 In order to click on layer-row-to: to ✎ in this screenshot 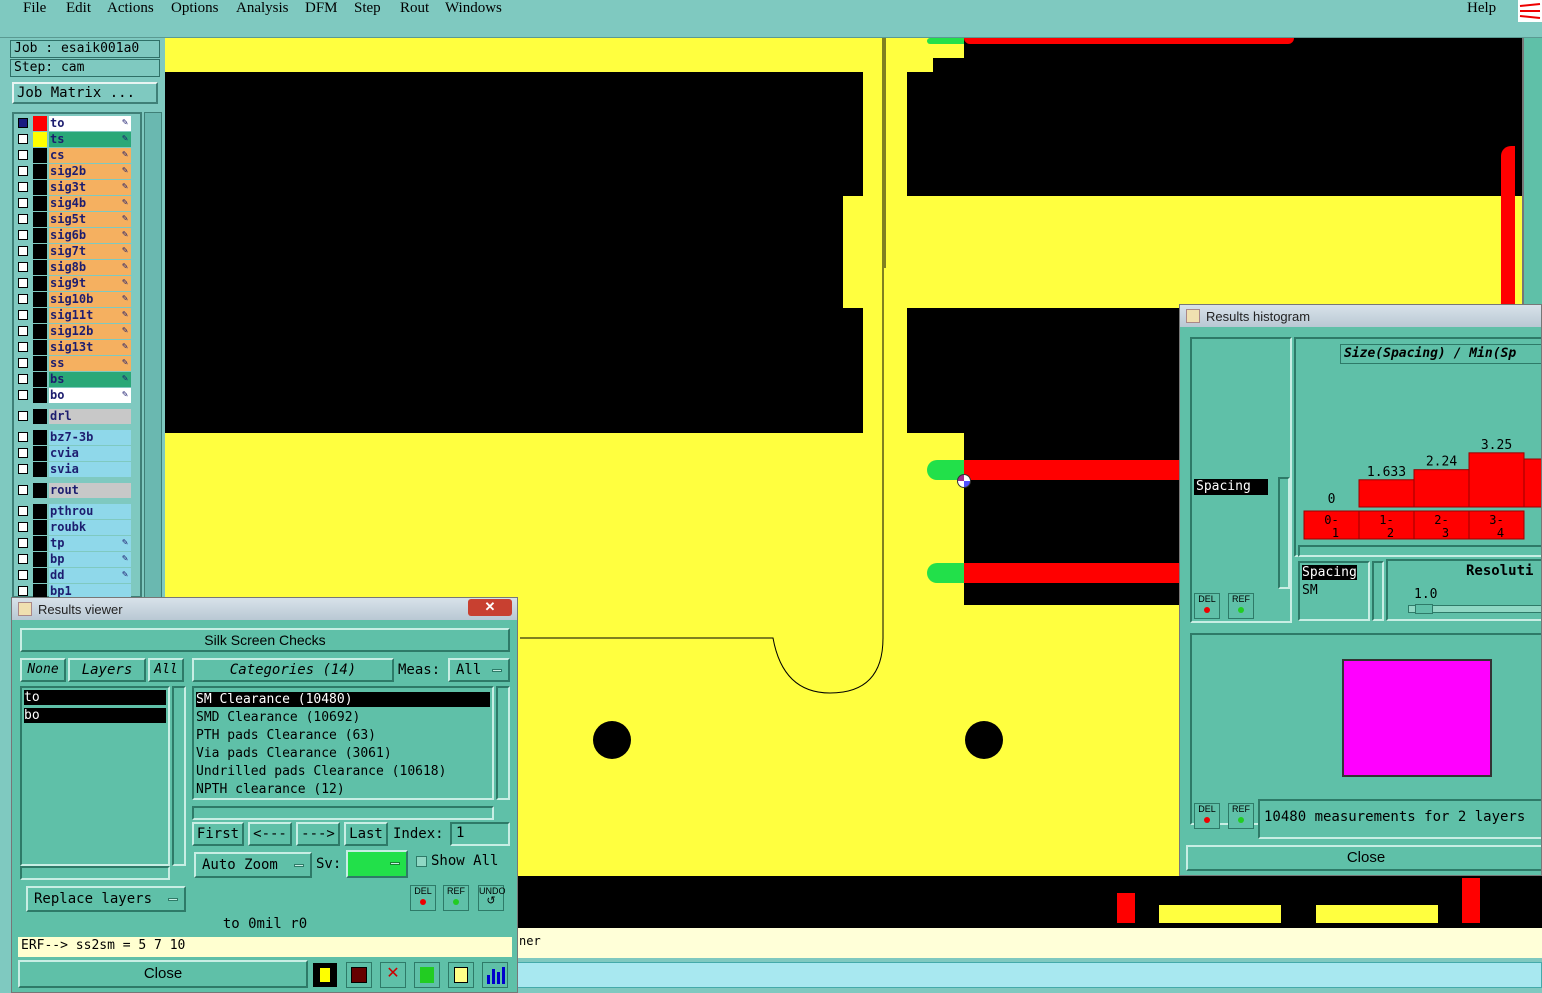, I will do `click(74, 123)`.